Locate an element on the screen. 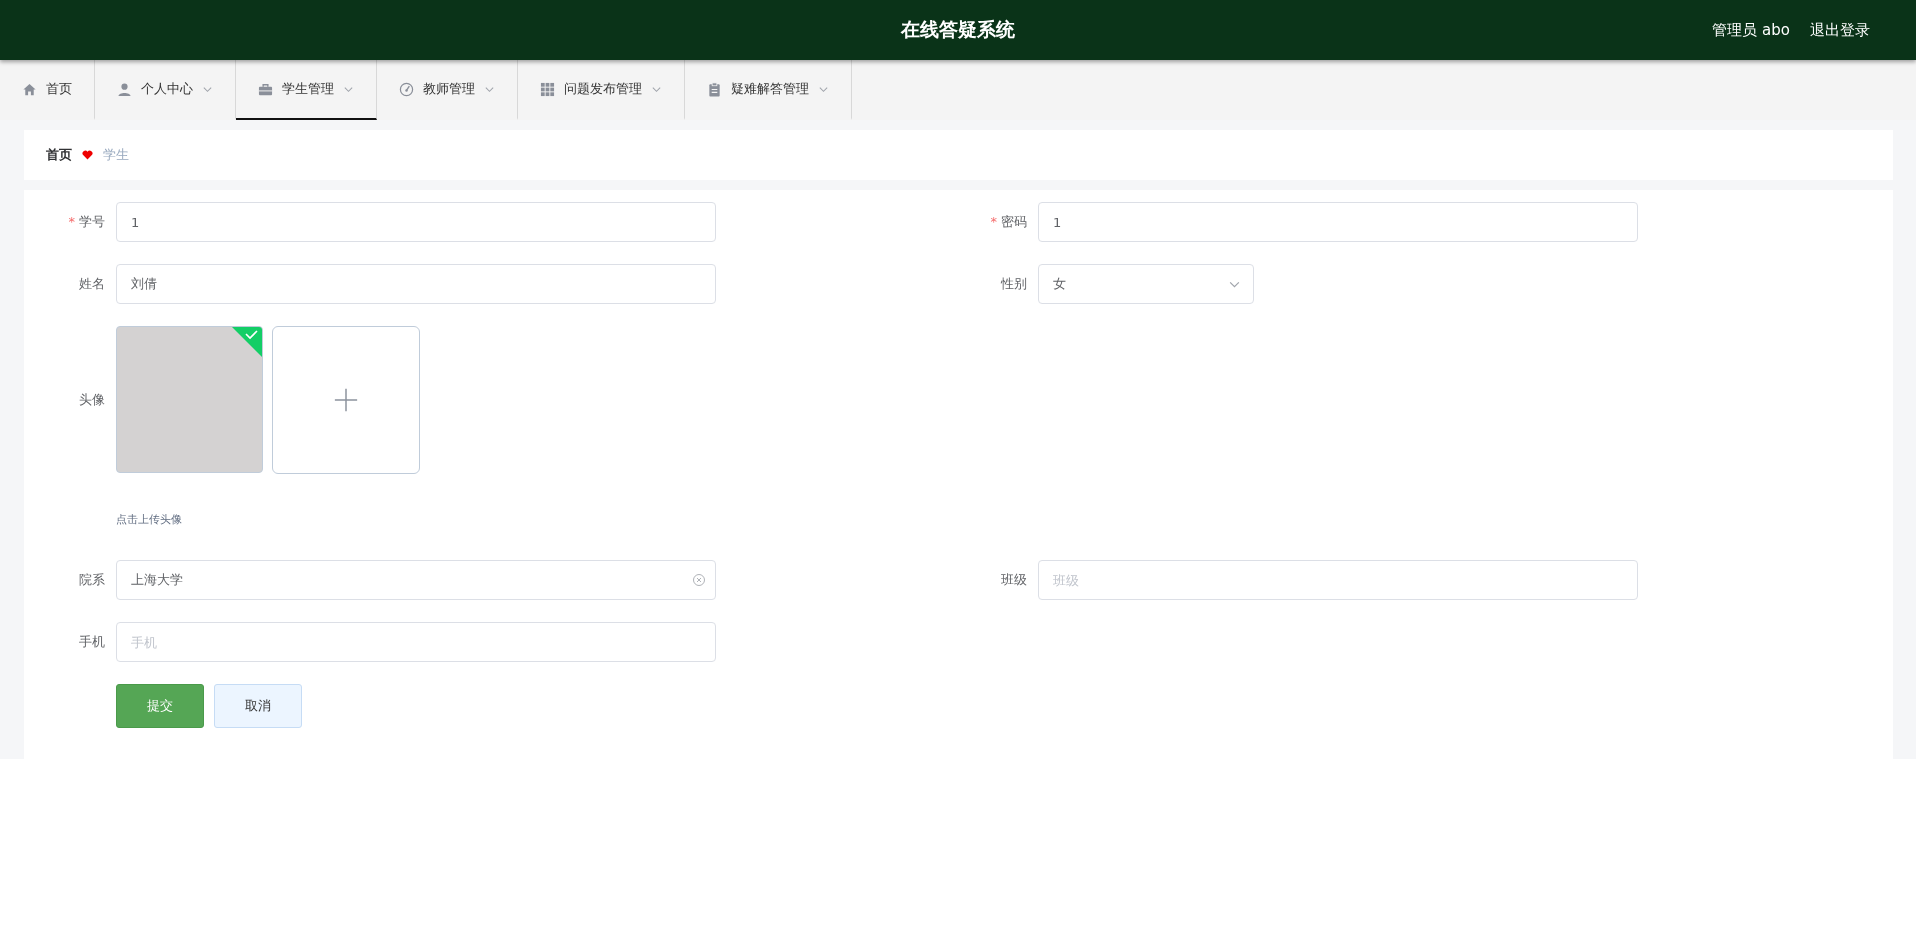  success-badge-icon is located at coordinates (247, 342).